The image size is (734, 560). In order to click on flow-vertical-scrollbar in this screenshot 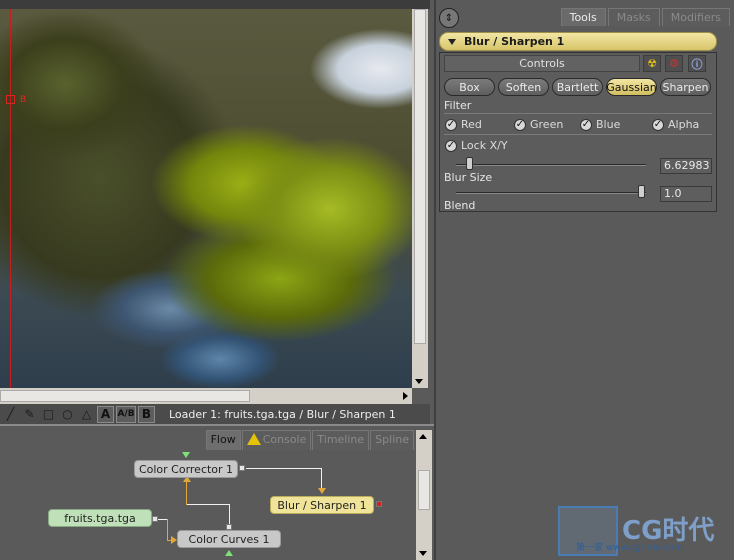, I will do `click(424, 495)`.